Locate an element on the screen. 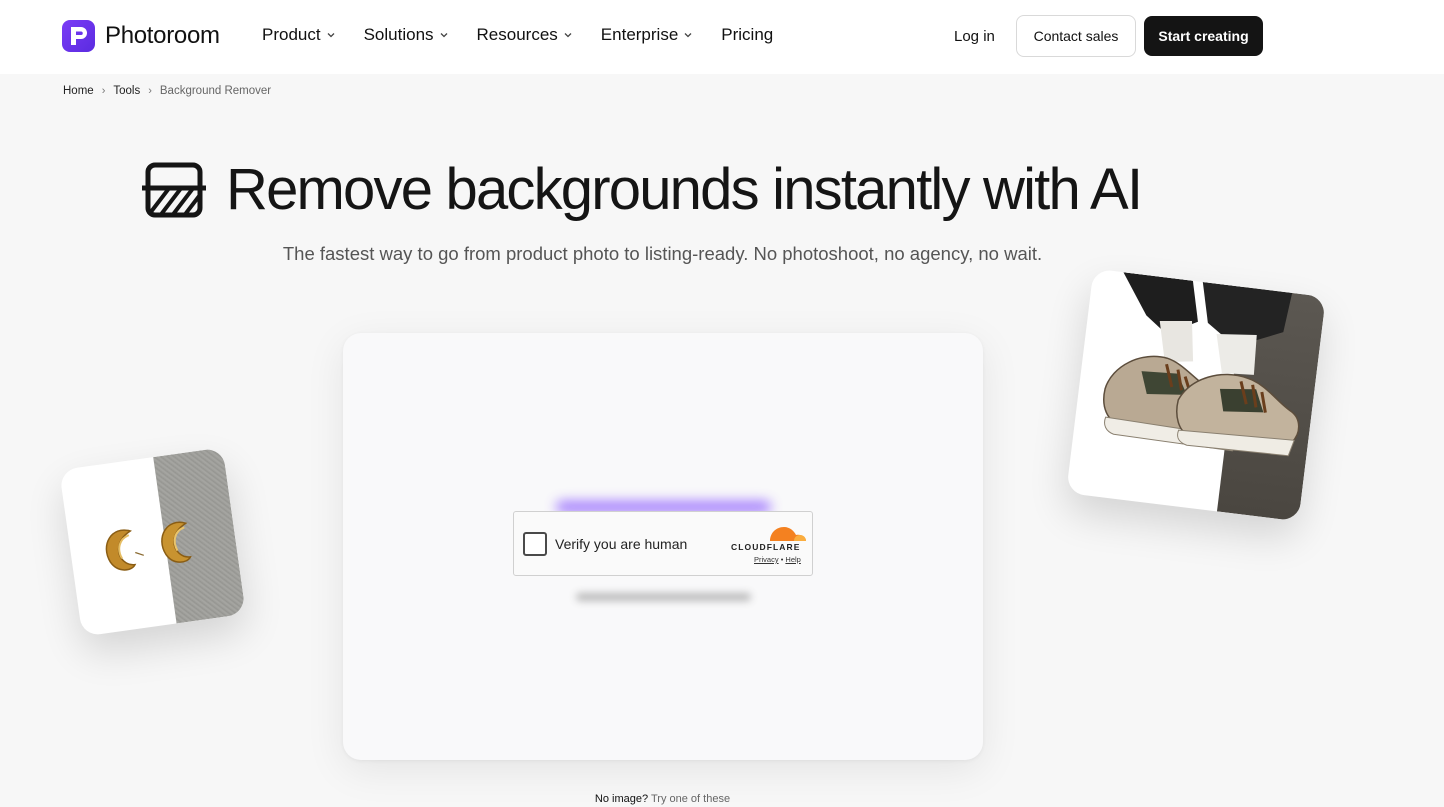 Image resolution: width=1444 pixels, height=807 pixels. captcha-links: Privacy • Help is located at coordinates (777, 559).